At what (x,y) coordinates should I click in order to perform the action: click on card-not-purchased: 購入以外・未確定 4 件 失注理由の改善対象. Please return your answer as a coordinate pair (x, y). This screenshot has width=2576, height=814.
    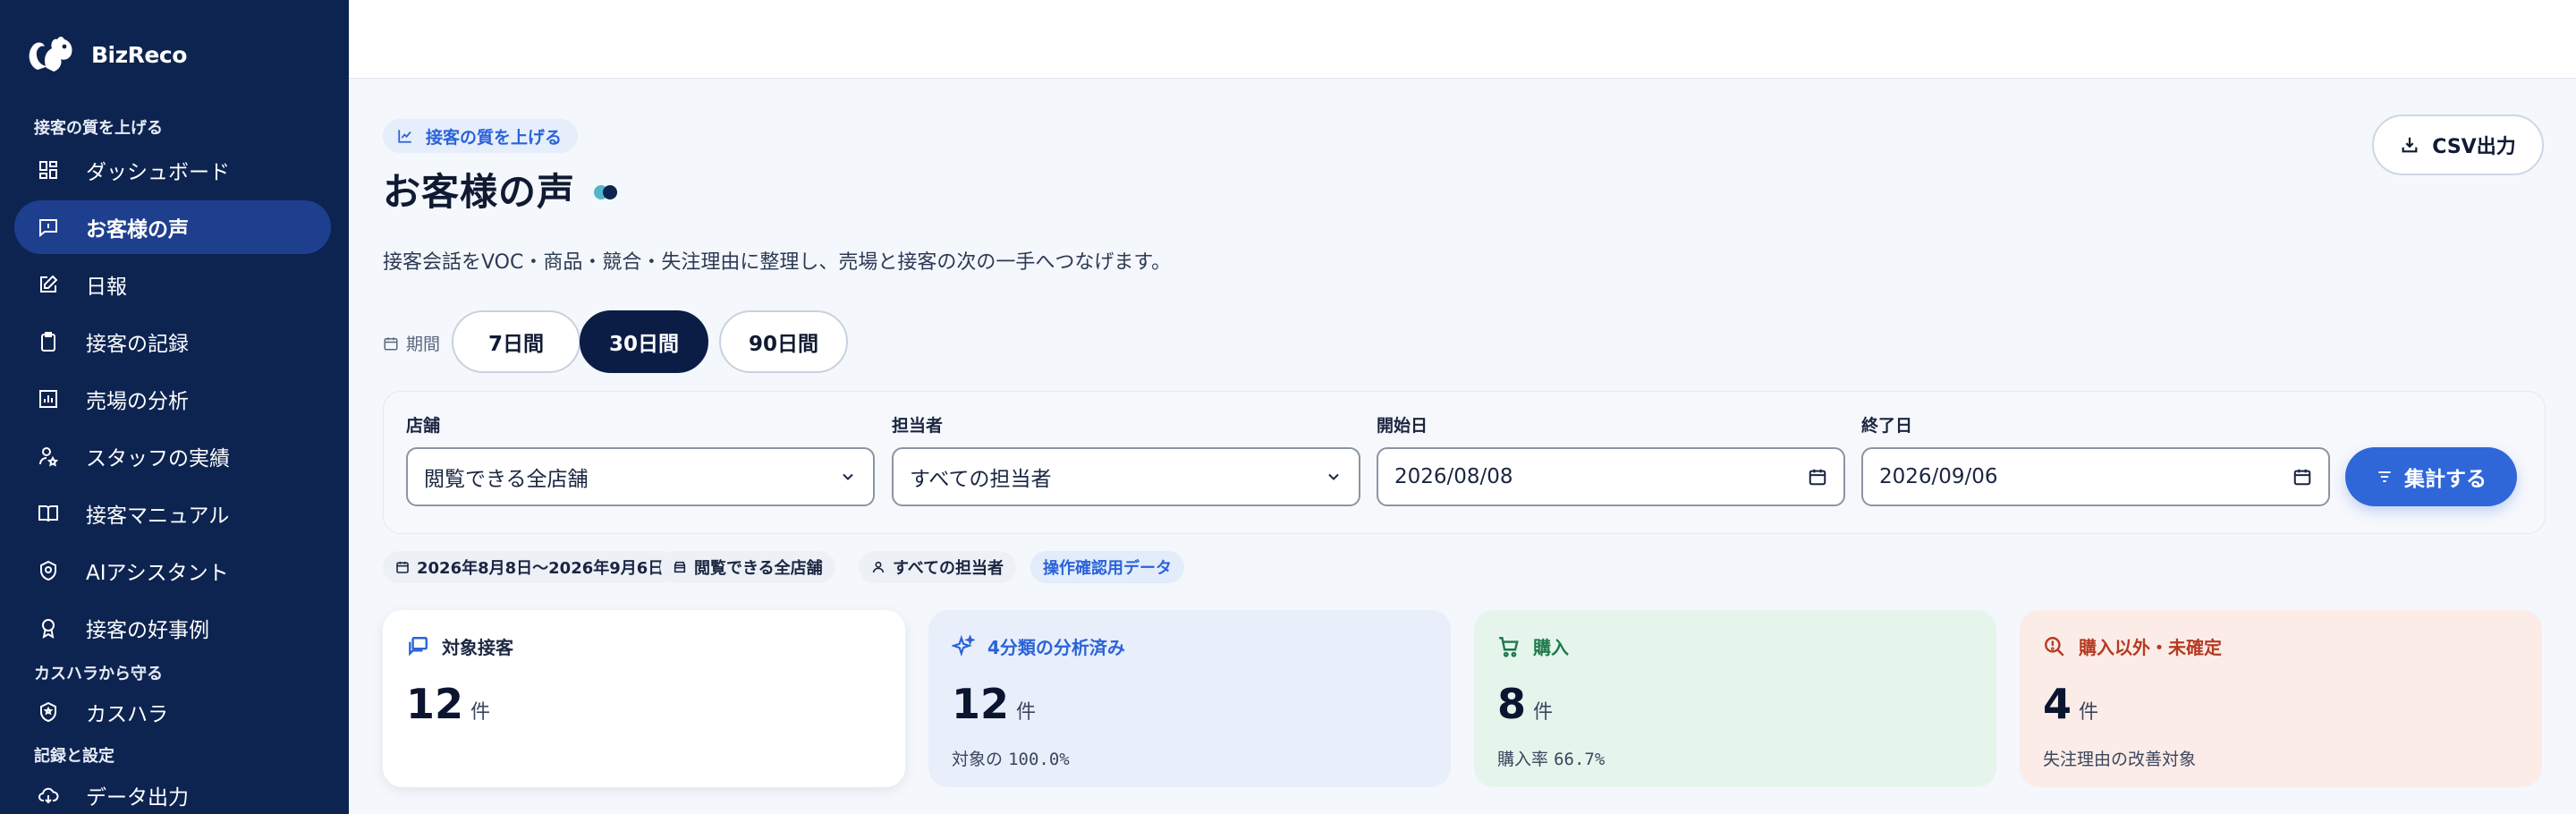
    Looking at the image, I should click on (2281, 699).